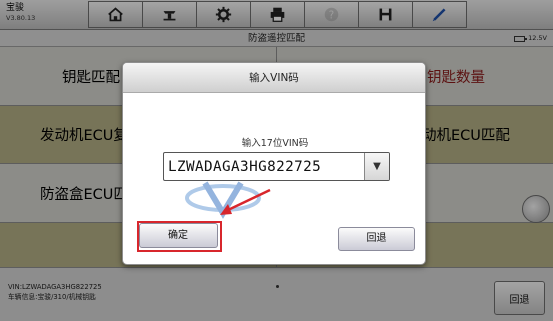 The width and height of the screenshot is (553, 321). Describe the element at coordinates (376, 166) in the screenshot. I see `chevron-down-icon: ▼` at that location.